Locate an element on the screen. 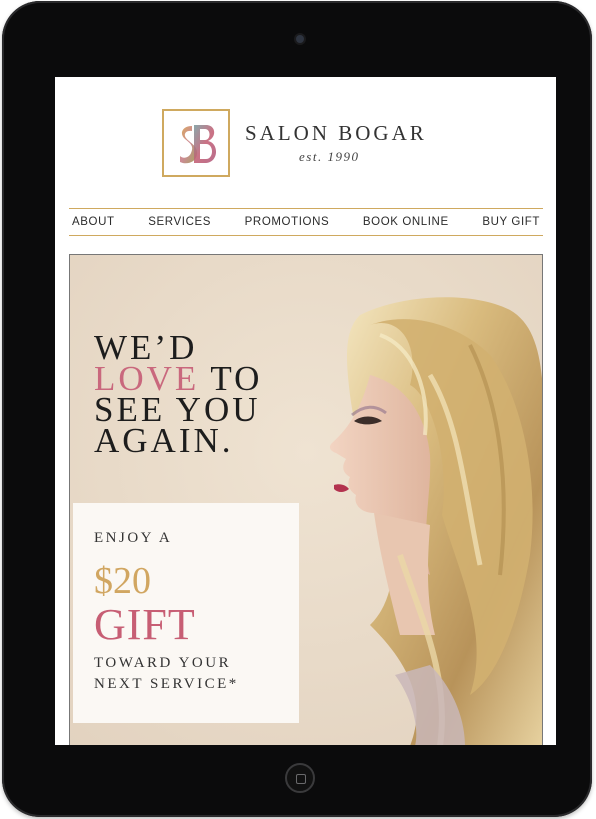 The image size is (596, 819). nav-item-book-online: BOOK ONLINE is located at coordinates (406, 222).